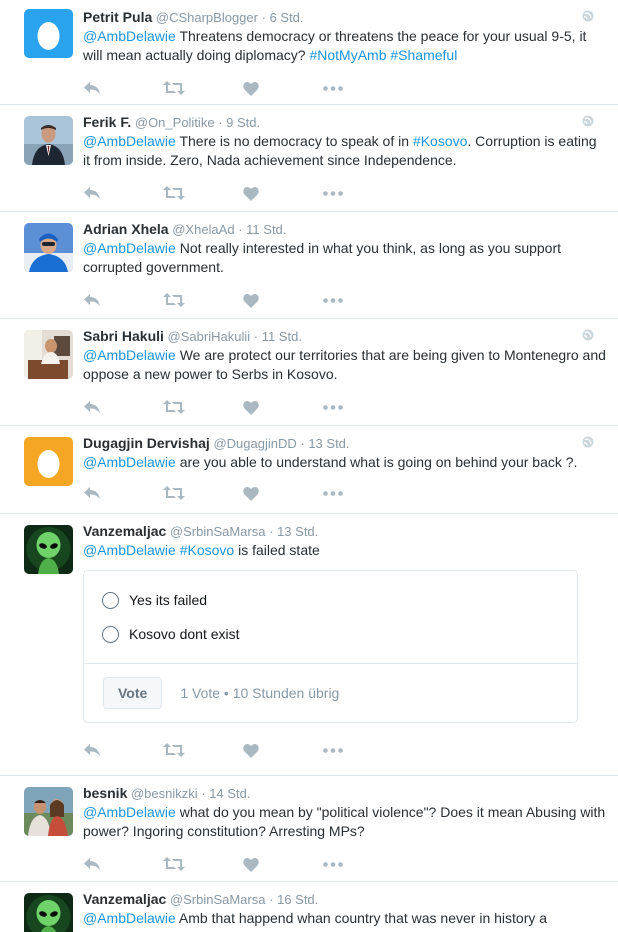 Image resolution: width=618 pixels, height=932 pixels. I want to click on poll-option: Yes its failed, so click(330, 600).